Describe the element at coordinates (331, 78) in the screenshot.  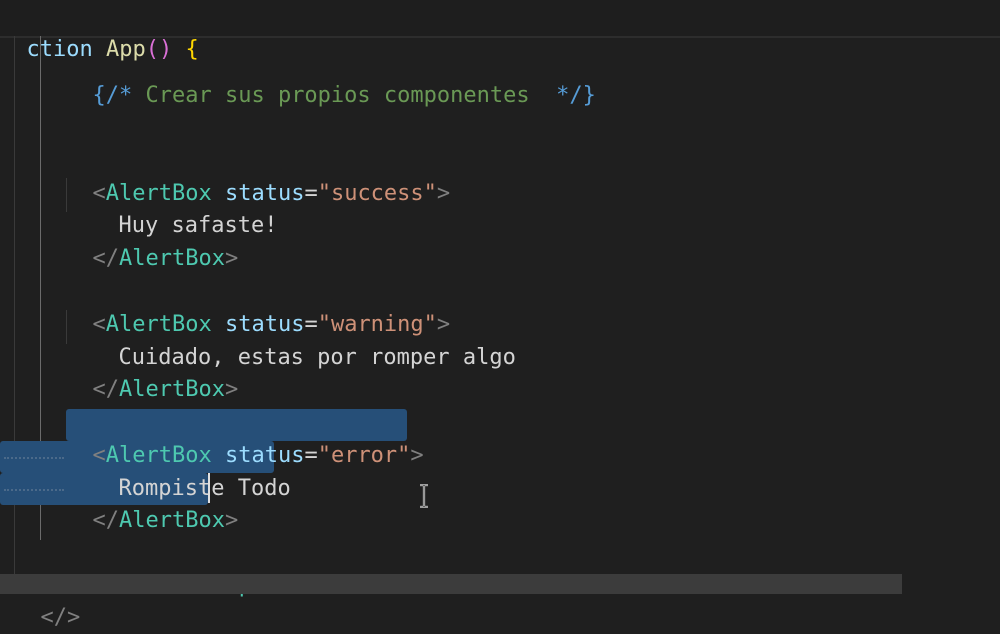
I see `code-line-comment: {/* Crear sus propios componentes */}` at that location.